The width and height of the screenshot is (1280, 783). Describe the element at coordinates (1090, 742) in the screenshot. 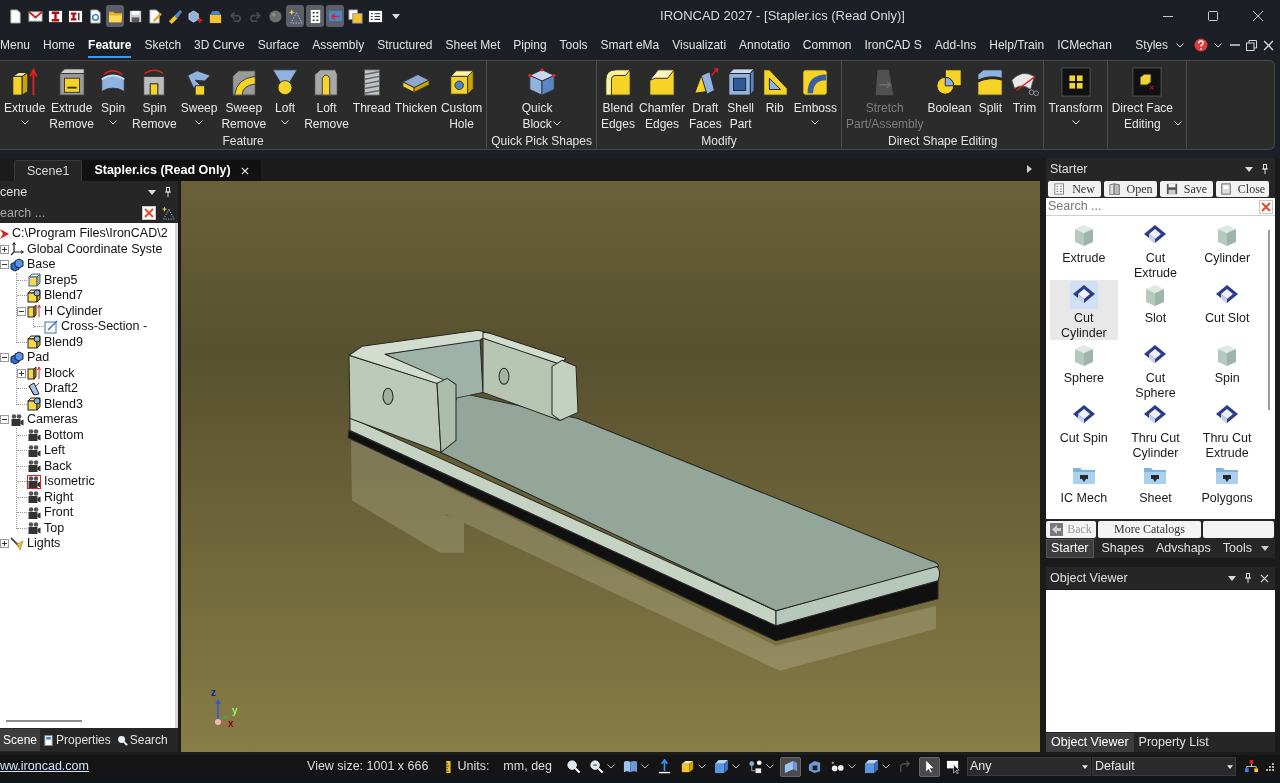

I see `panel-tab: Object Viewer` at that location.